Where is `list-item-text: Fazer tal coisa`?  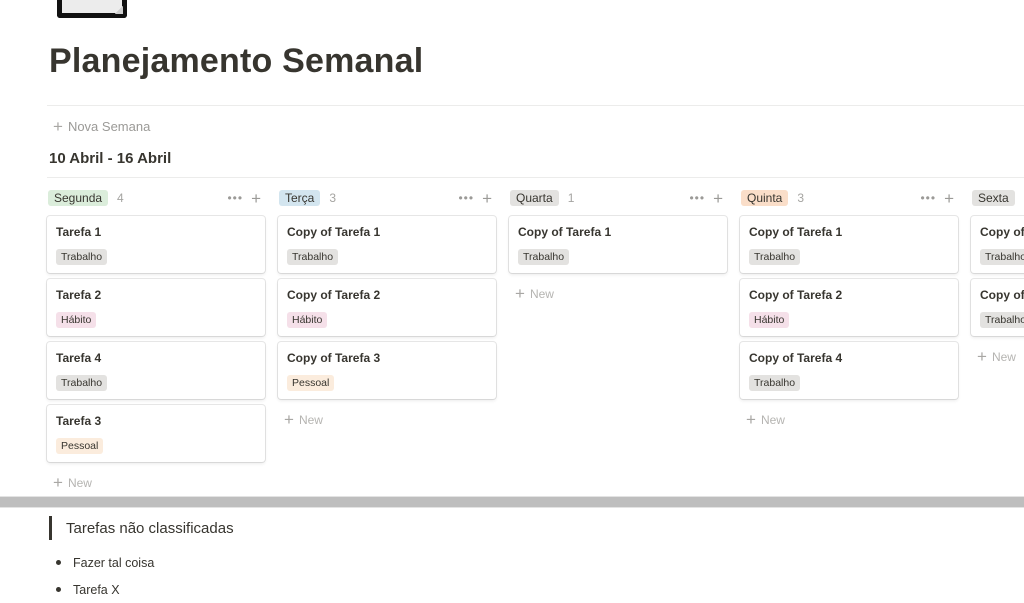
list-item-text: Fazer tal coisa is located at coordinates (114, 562).